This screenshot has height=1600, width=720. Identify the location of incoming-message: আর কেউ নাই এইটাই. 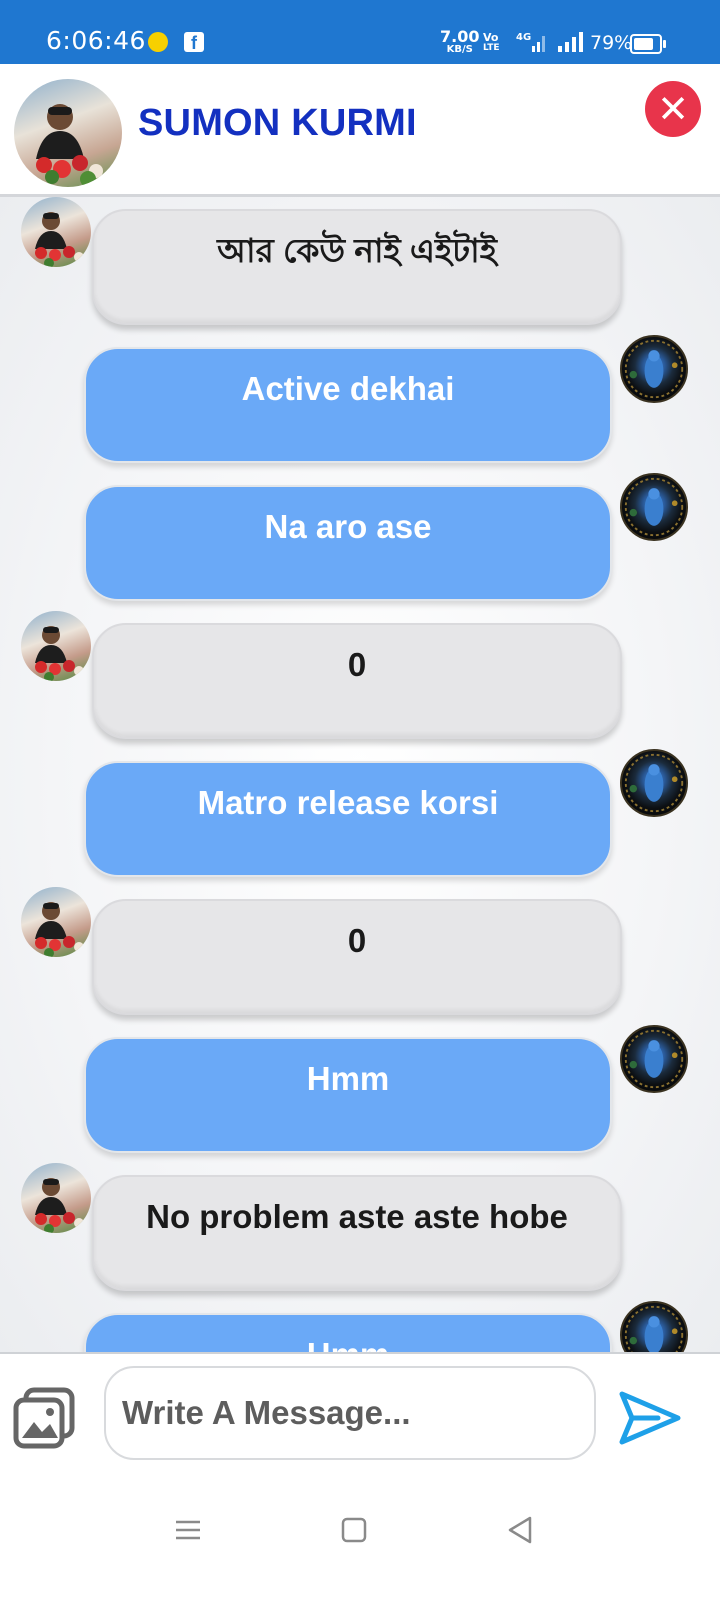
(357, 267).